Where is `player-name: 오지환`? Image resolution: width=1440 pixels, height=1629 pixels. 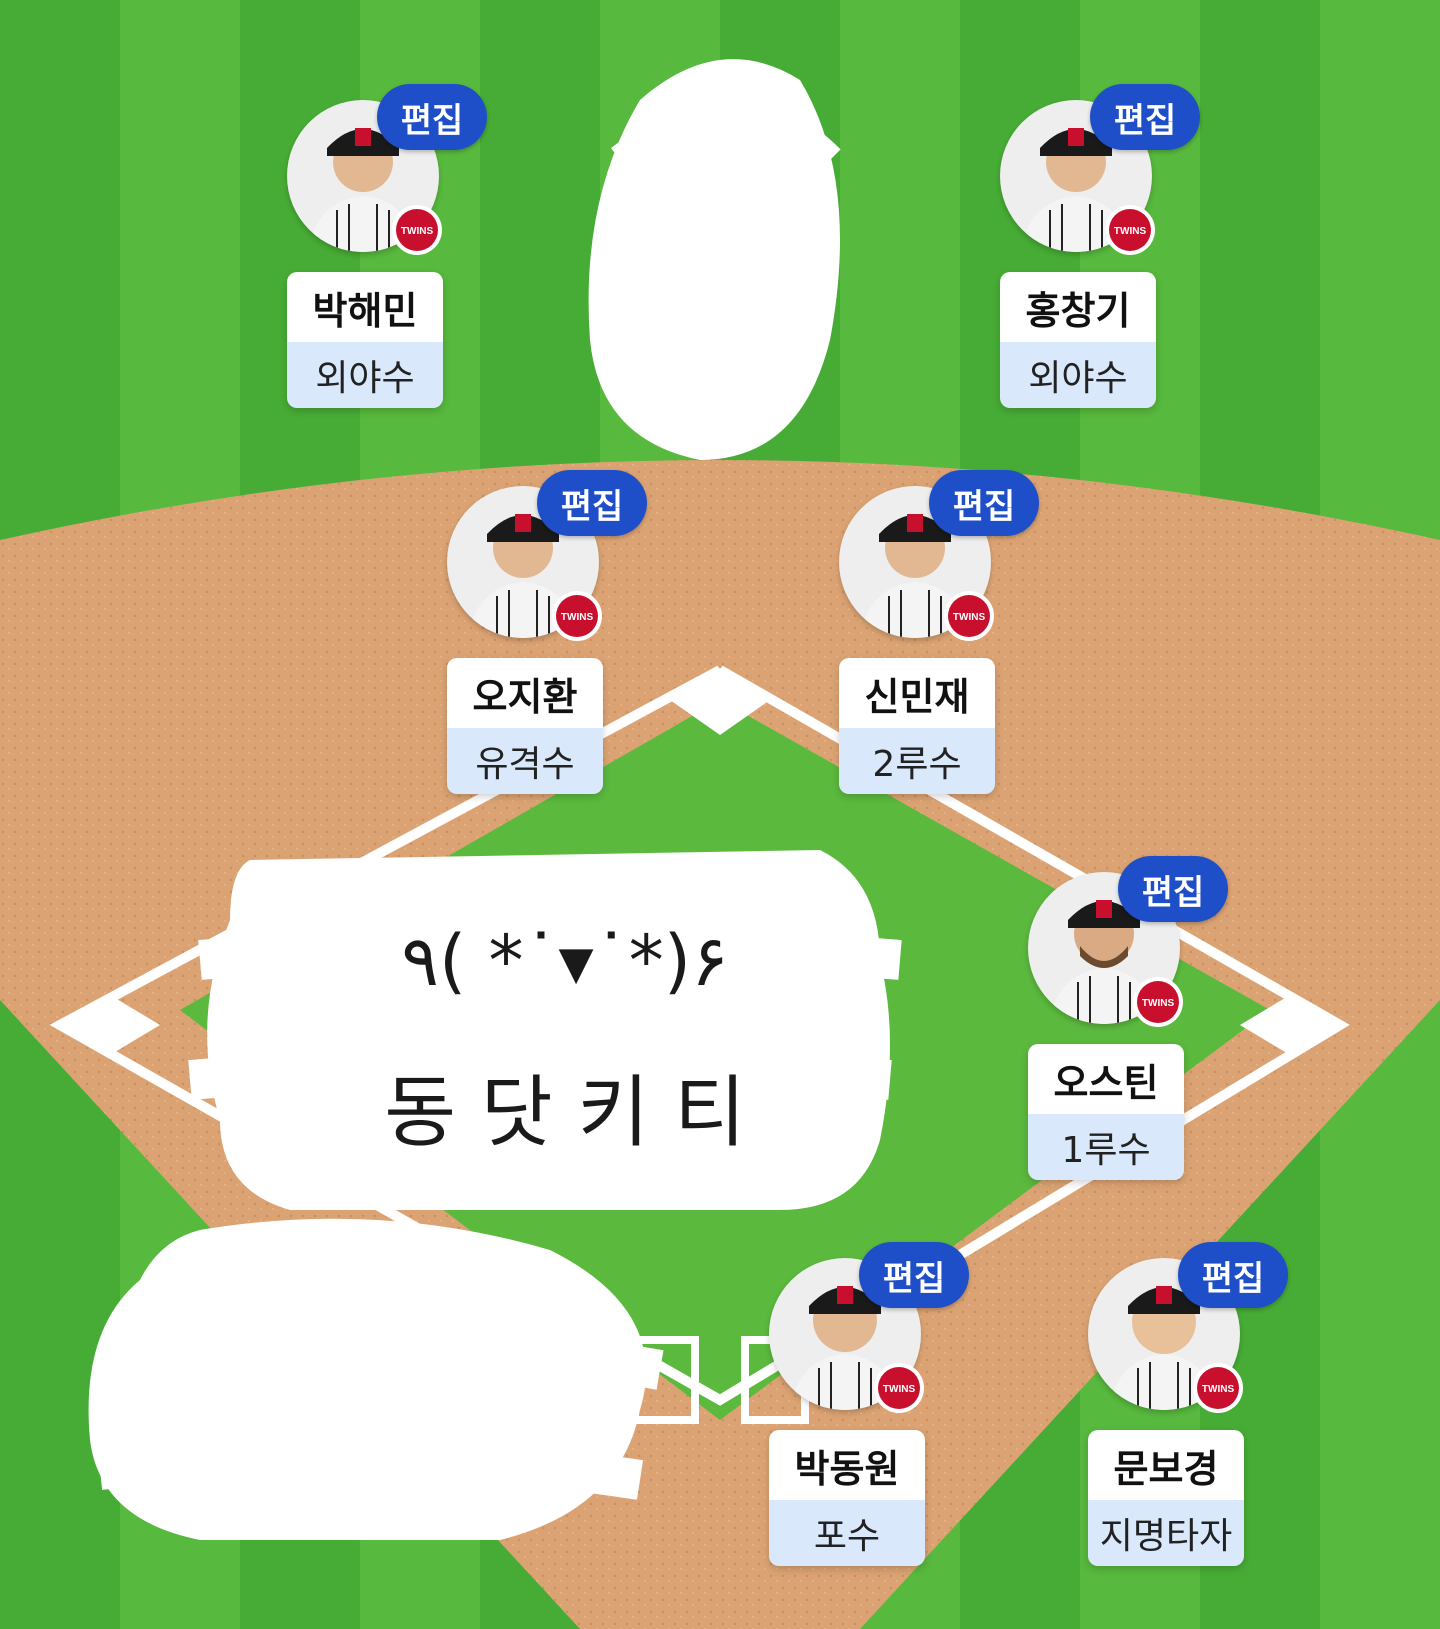 player-name: 오지환 is located at coordinates (525, 693).